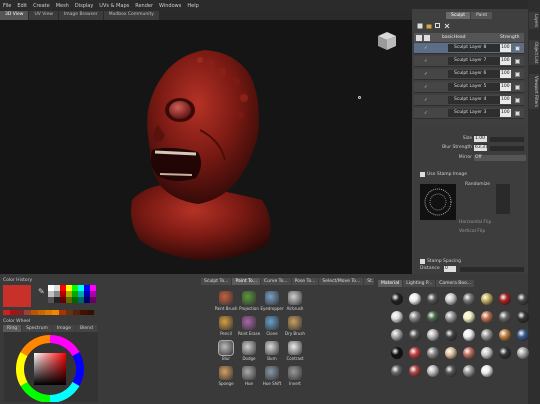 The height and width of the screenshot is (404, 540). I want to click on delete-layer-icon, so click(447, 26).